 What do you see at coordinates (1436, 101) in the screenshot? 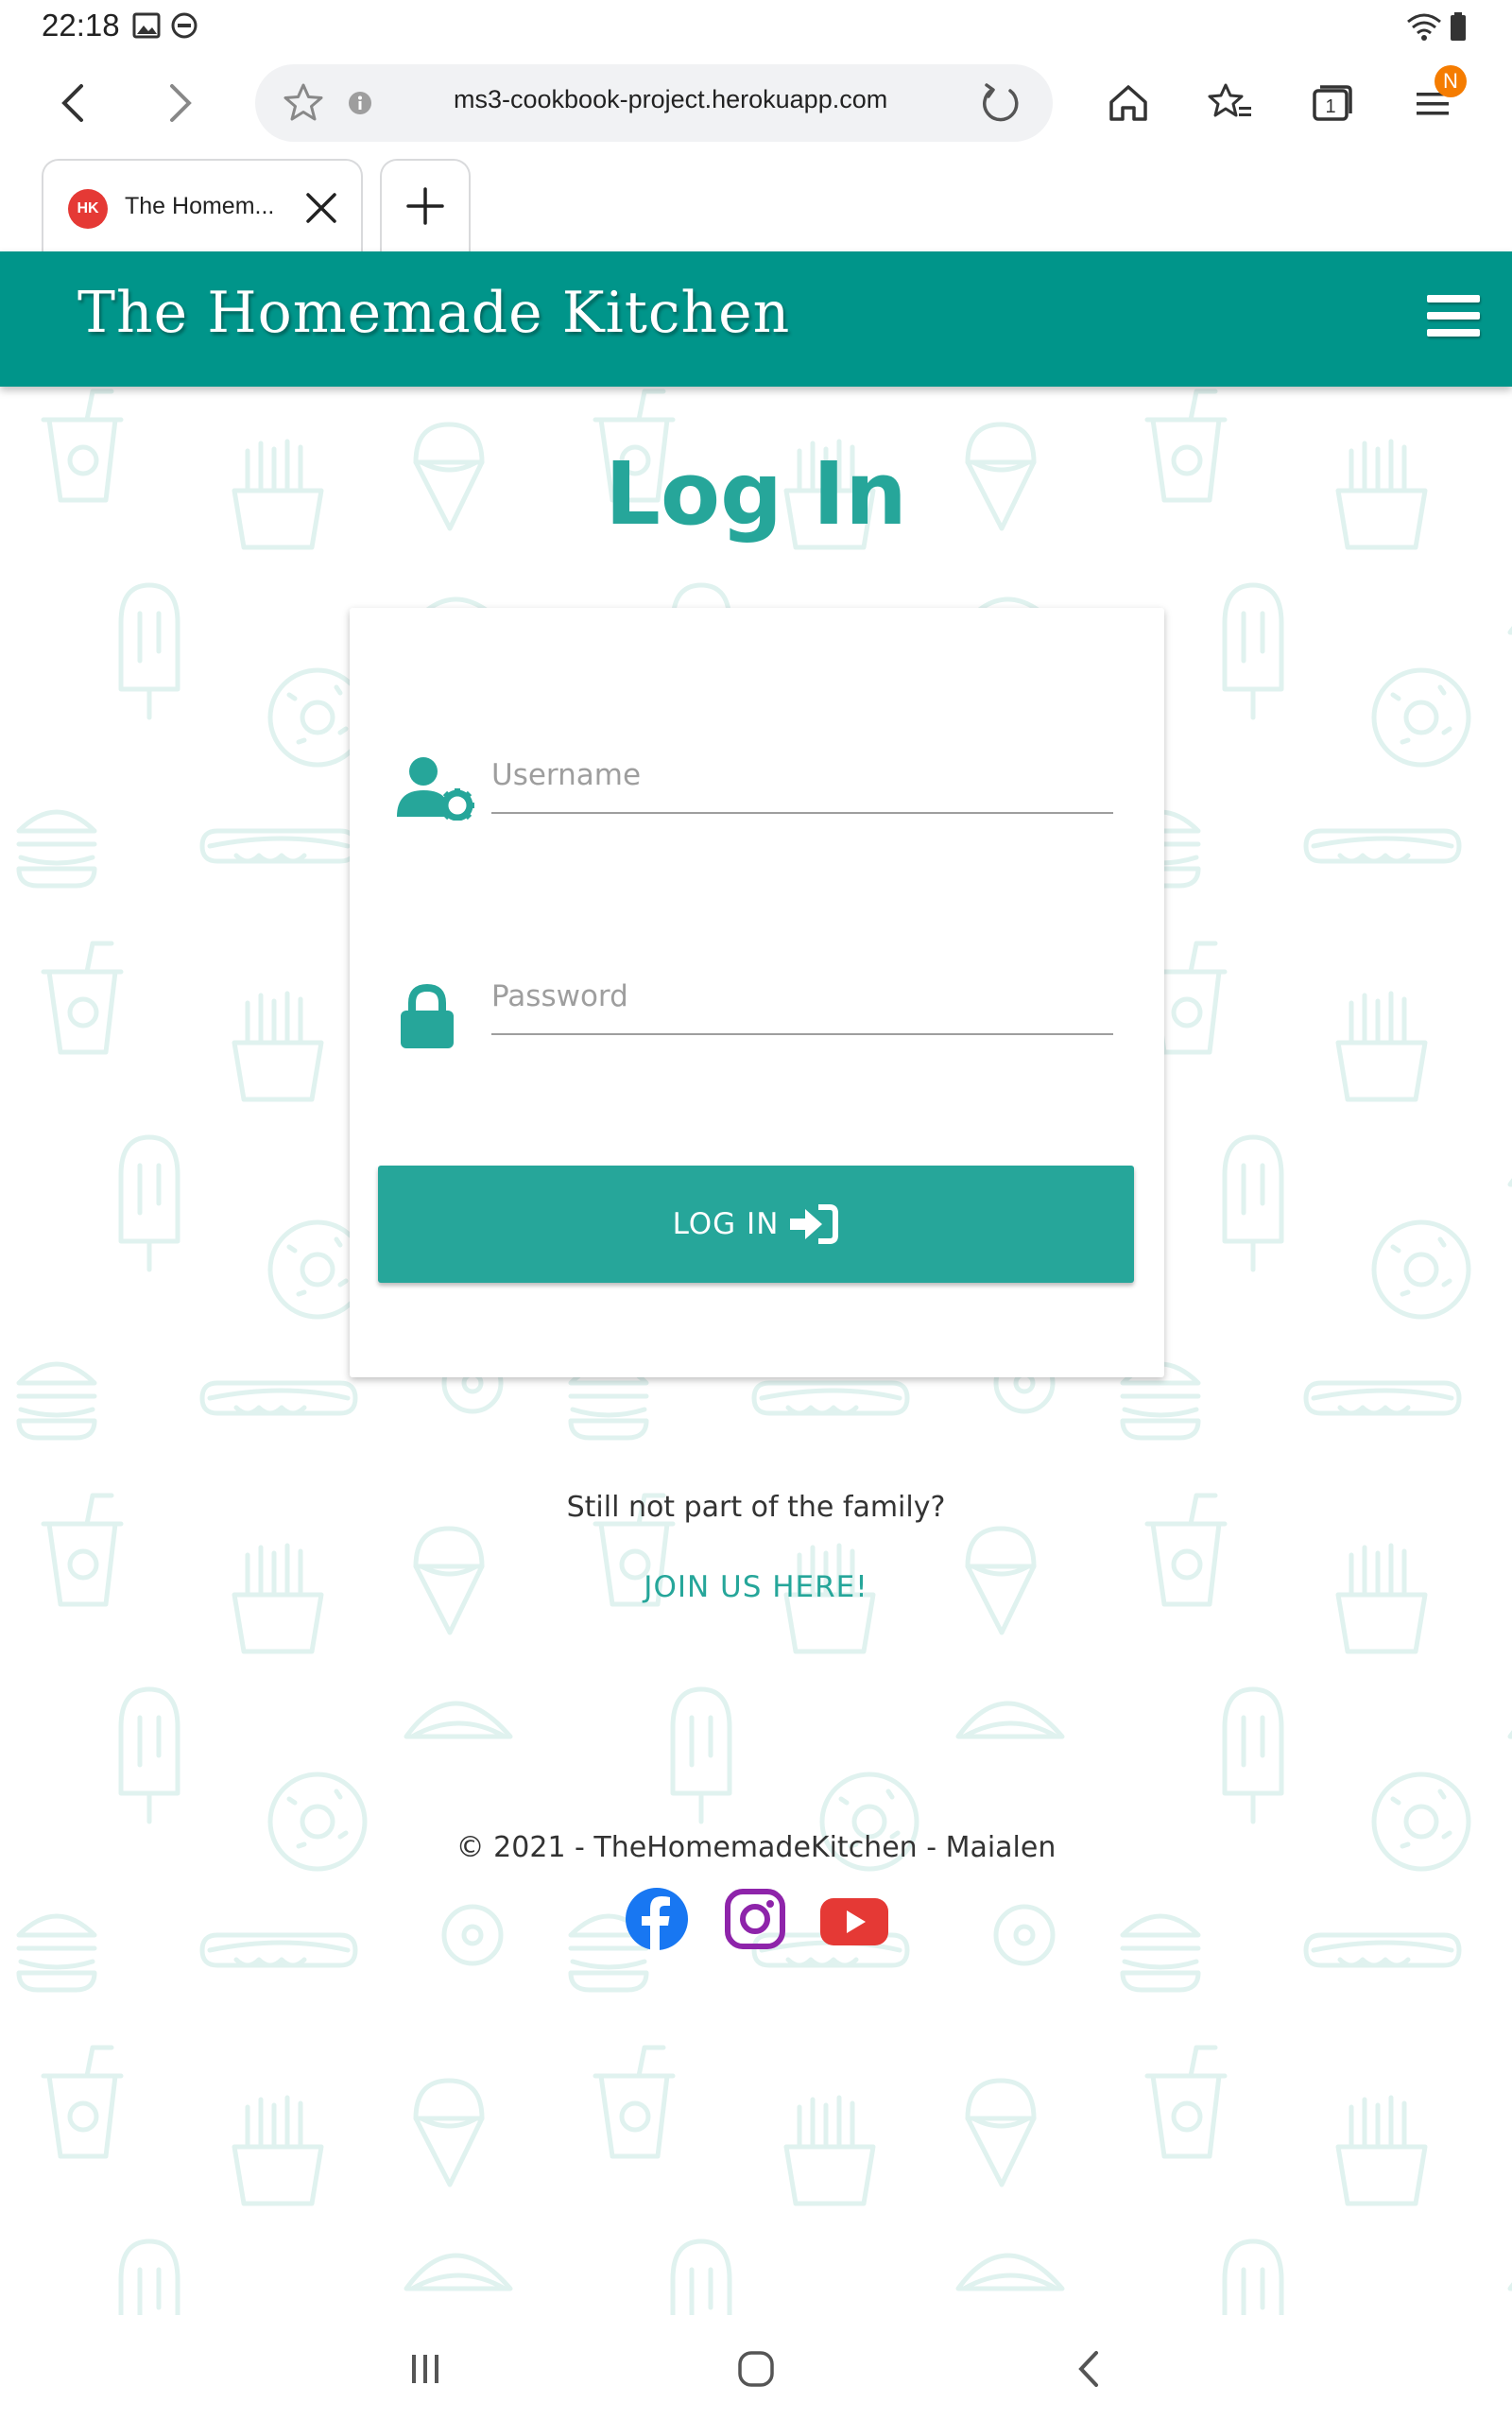
I see `browser-menu-button: N` at bounding box center [1436, 101].